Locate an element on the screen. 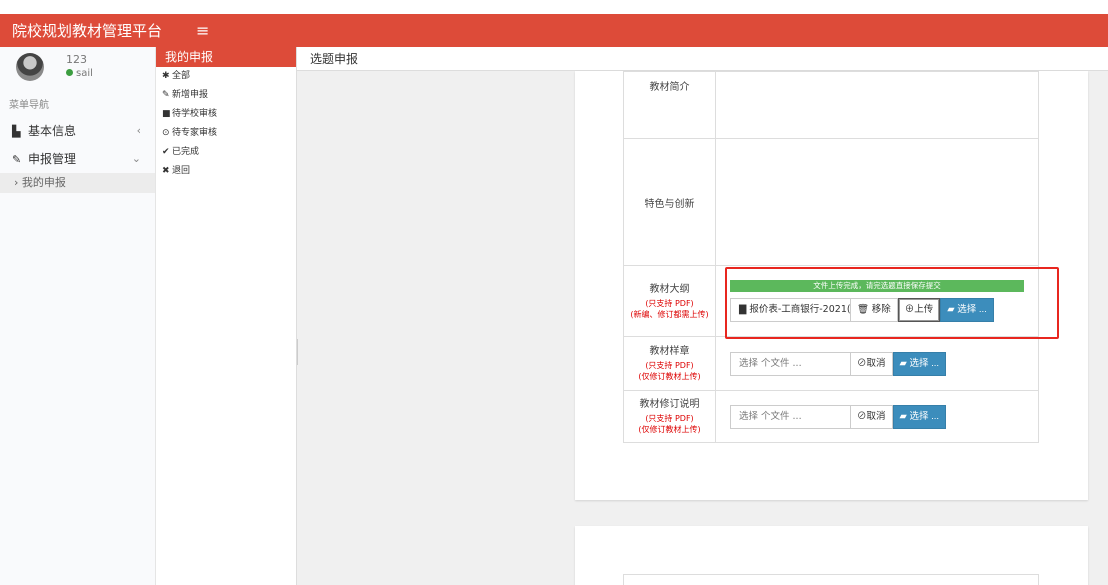 The width and height of the screenshot is (1108, 585). intro-label: 教材简介 is located at coordinates (669, 105).